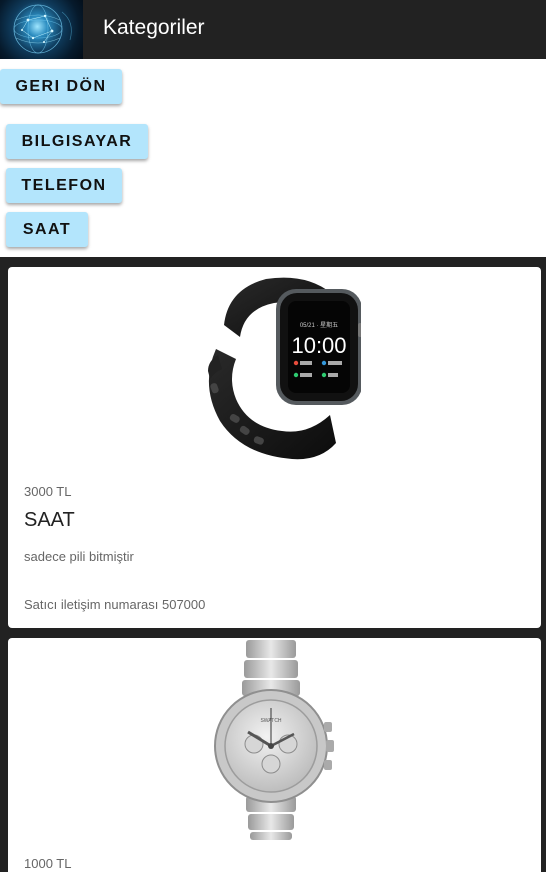 Image resolution: width=546 pixels, height=872 pixels. Describe the element at coordinates (48, 863) in the screenshot. I see `product-price: 1000 TL` at that location.